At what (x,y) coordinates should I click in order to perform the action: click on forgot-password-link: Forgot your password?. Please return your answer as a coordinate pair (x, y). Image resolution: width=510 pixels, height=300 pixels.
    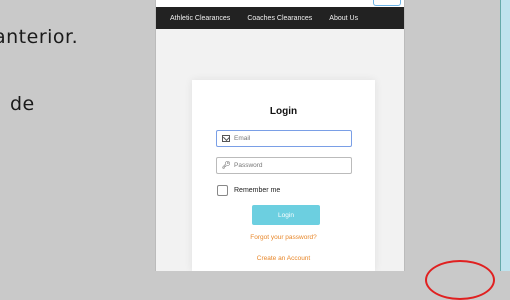
    Looking at the image, I should click on (283, 237).